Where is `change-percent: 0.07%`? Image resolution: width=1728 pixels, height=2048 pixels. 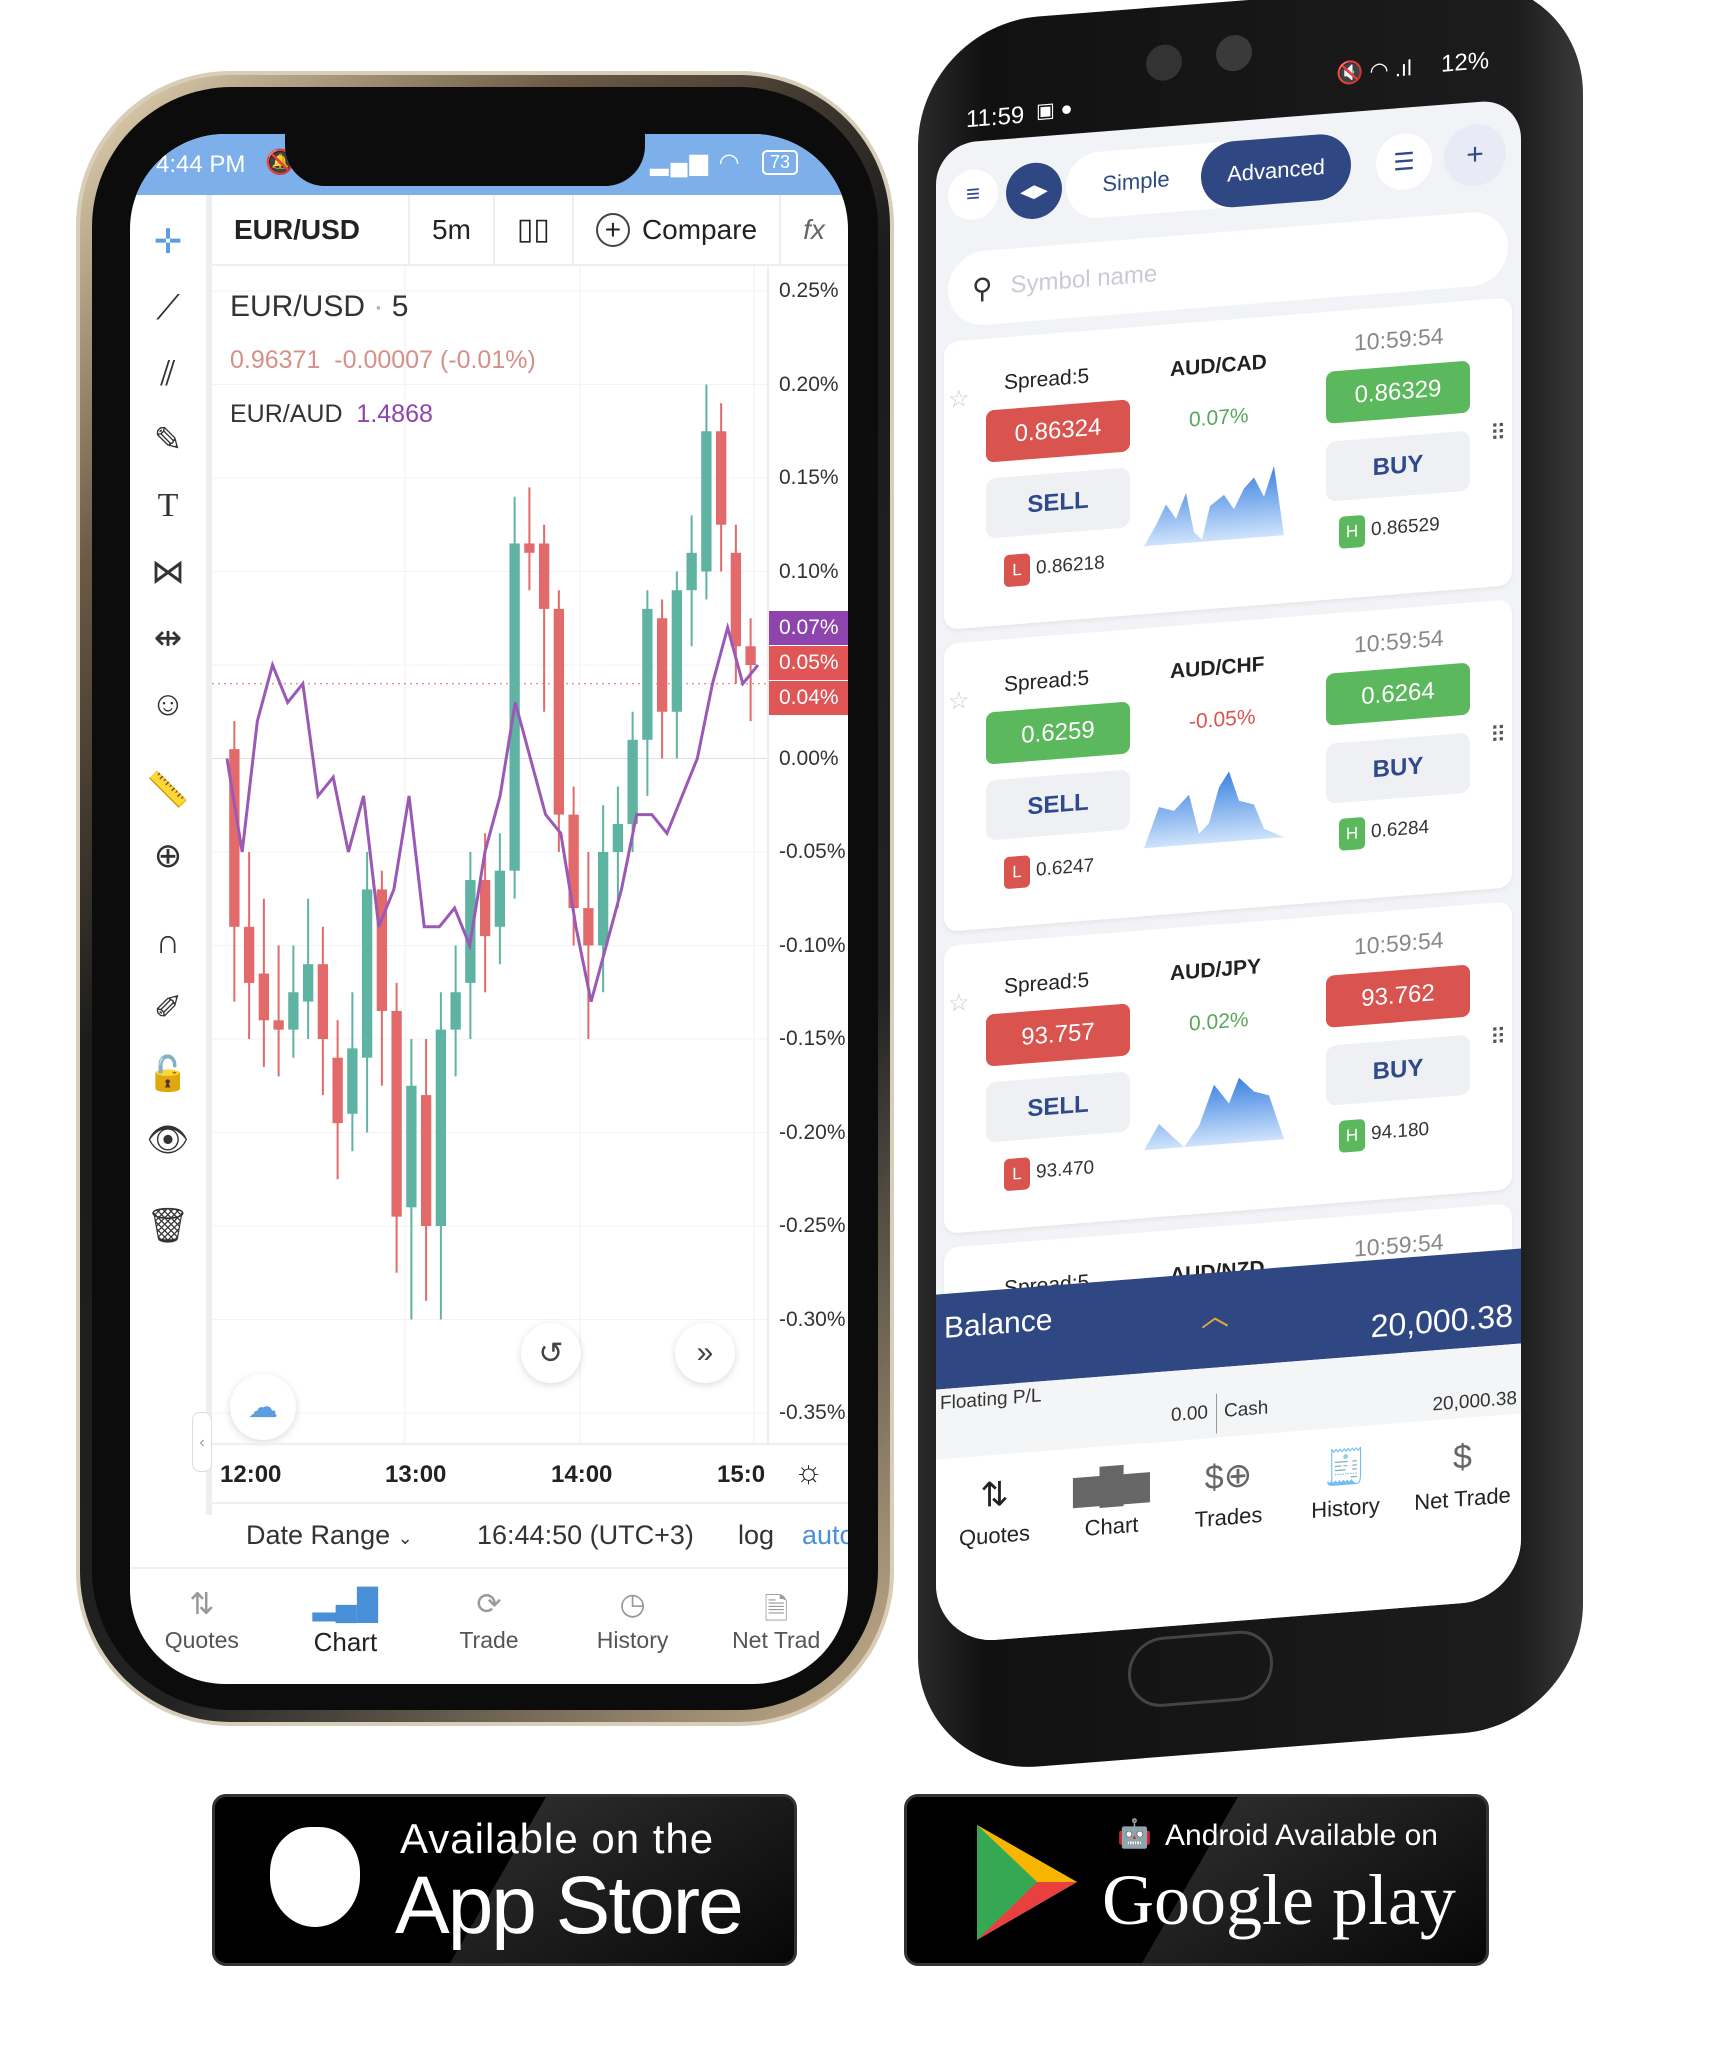
change-percent: 0.07% is located at coordinates (1219, 417).